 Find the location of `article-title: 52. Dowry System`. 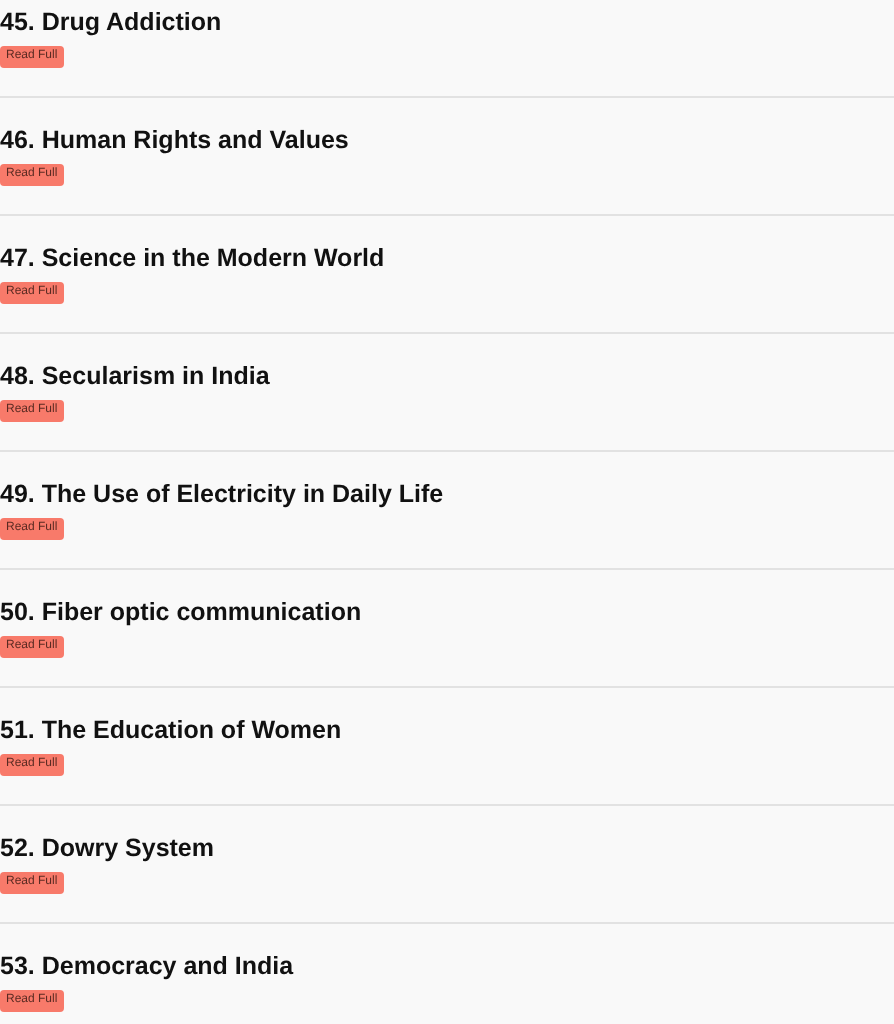

article-title: 52. Dowry System is located at coordinates (107, 848).